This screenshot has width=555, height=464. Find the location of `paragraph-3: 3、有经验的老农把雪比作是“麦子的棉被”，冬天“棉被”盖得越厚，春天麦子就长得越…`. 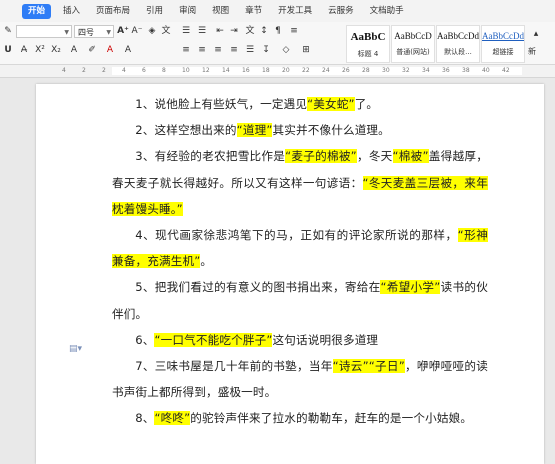

paragraph-3: 3、有经验的老农把雪比作是“麦子的棉被”，冬天“棉被”盖得越厚，春天麦子就长得越… is located at coordinates (300, 182).